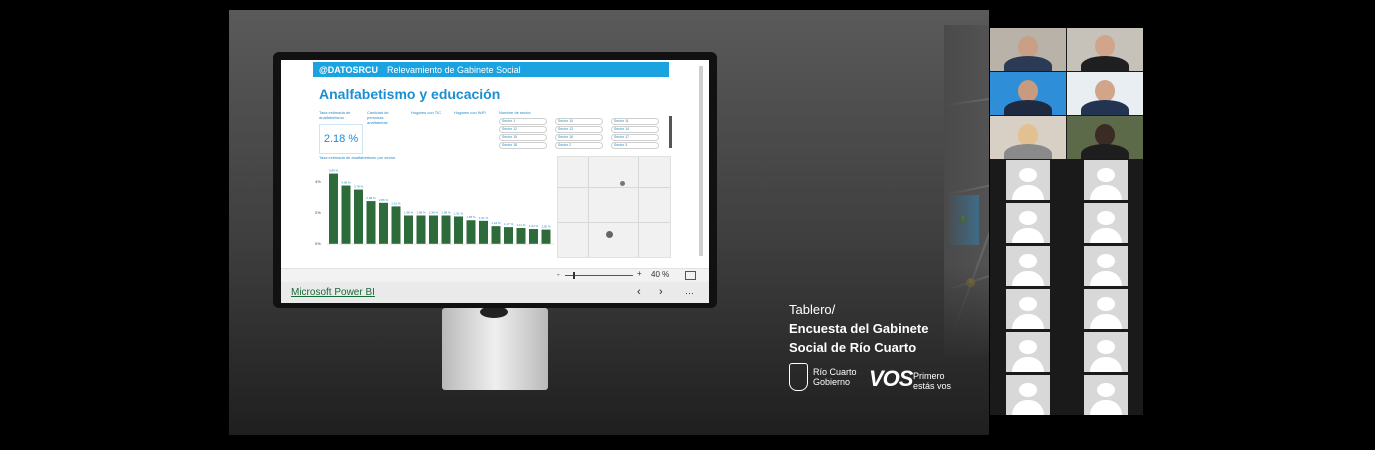 The image size is (1375, 450). Describe the element at coordinates (459, 213) in the screenshot. I see `bar-data-label: 1,91 %` at that location.